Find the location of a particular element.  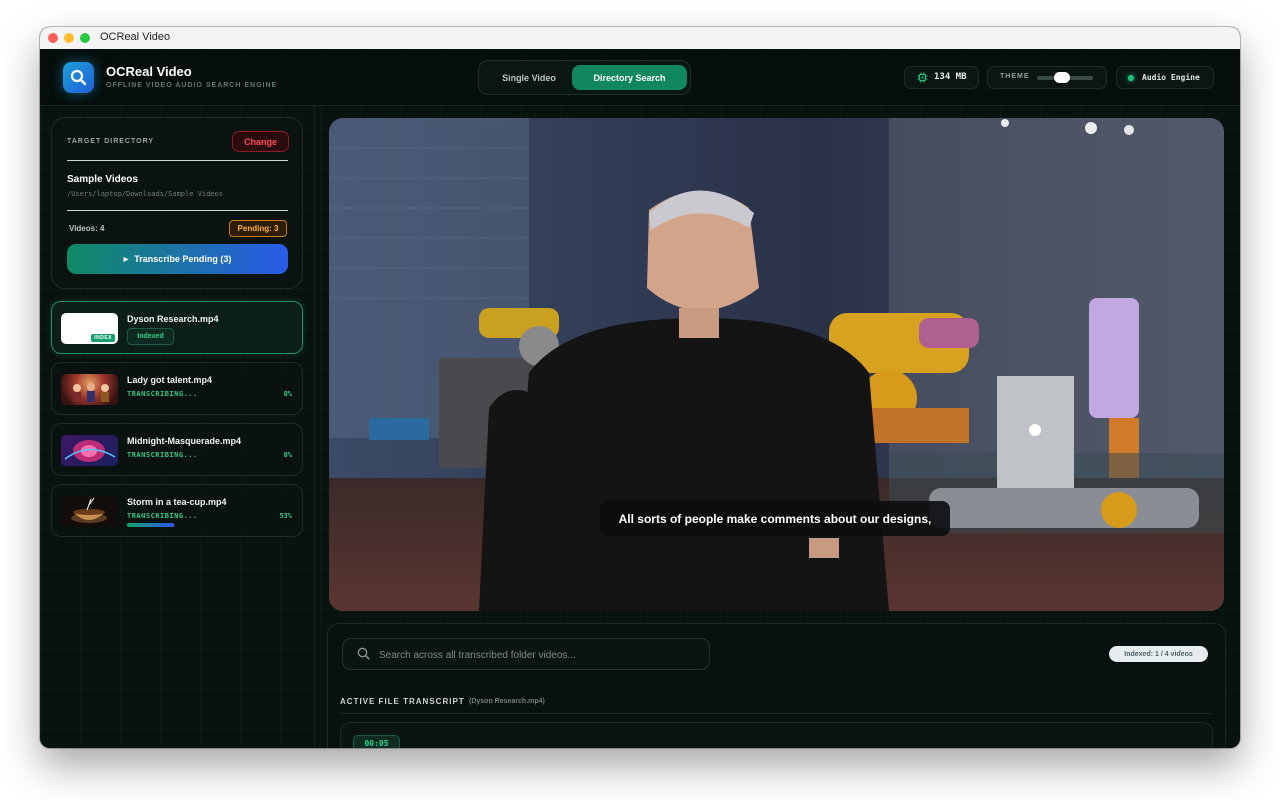

mode-tabs: Single Video Directory Search is located at coordinates (584, 77).